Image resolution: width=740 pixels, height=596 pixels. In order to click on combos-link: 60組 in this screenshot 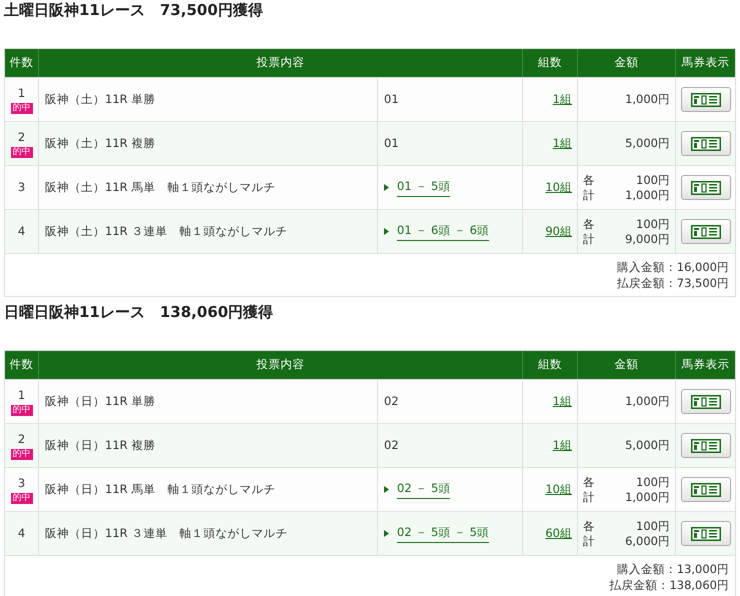, I will do `click(558, 533)`.